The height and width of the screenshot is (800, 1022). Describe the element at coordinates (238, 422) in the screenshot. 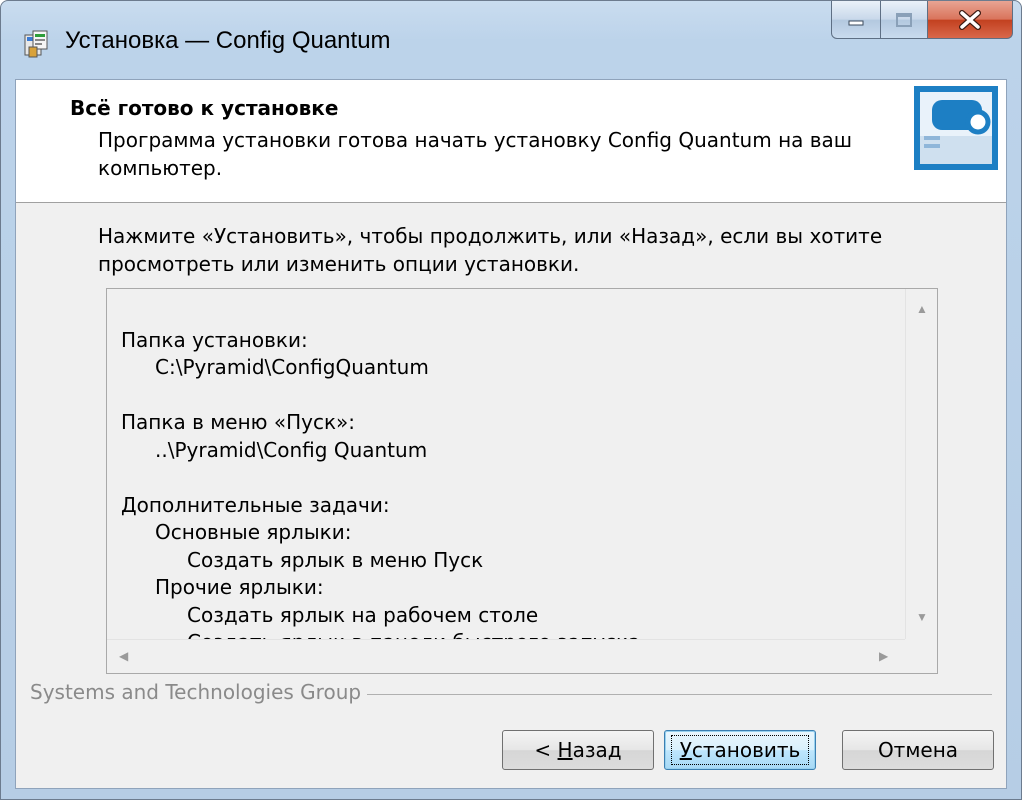

I see `start-menu-label: Папка в меню «Пуск»:` at that location.